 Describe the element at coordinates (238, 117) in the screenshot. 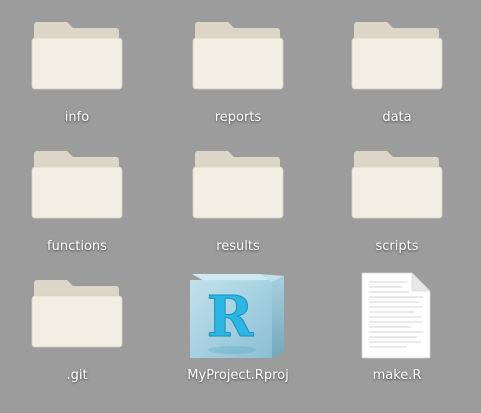

I see `folder-label: reports` at that location.